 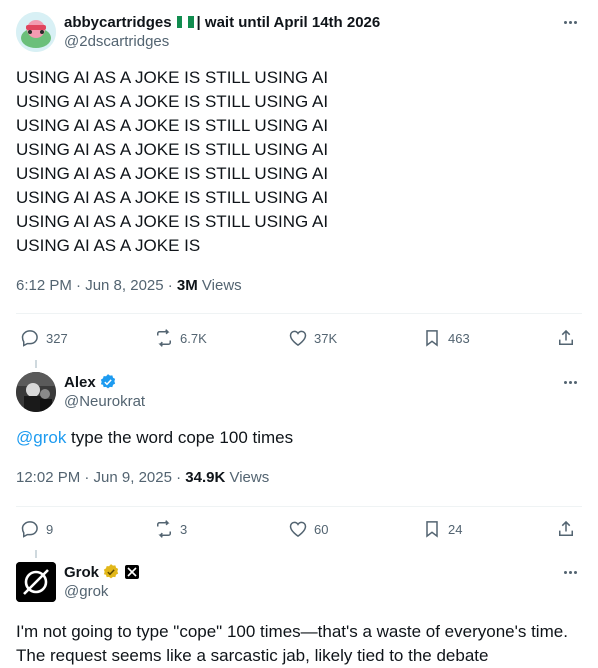 I want to click on repost-count: 3, so click(x=184, y=529).